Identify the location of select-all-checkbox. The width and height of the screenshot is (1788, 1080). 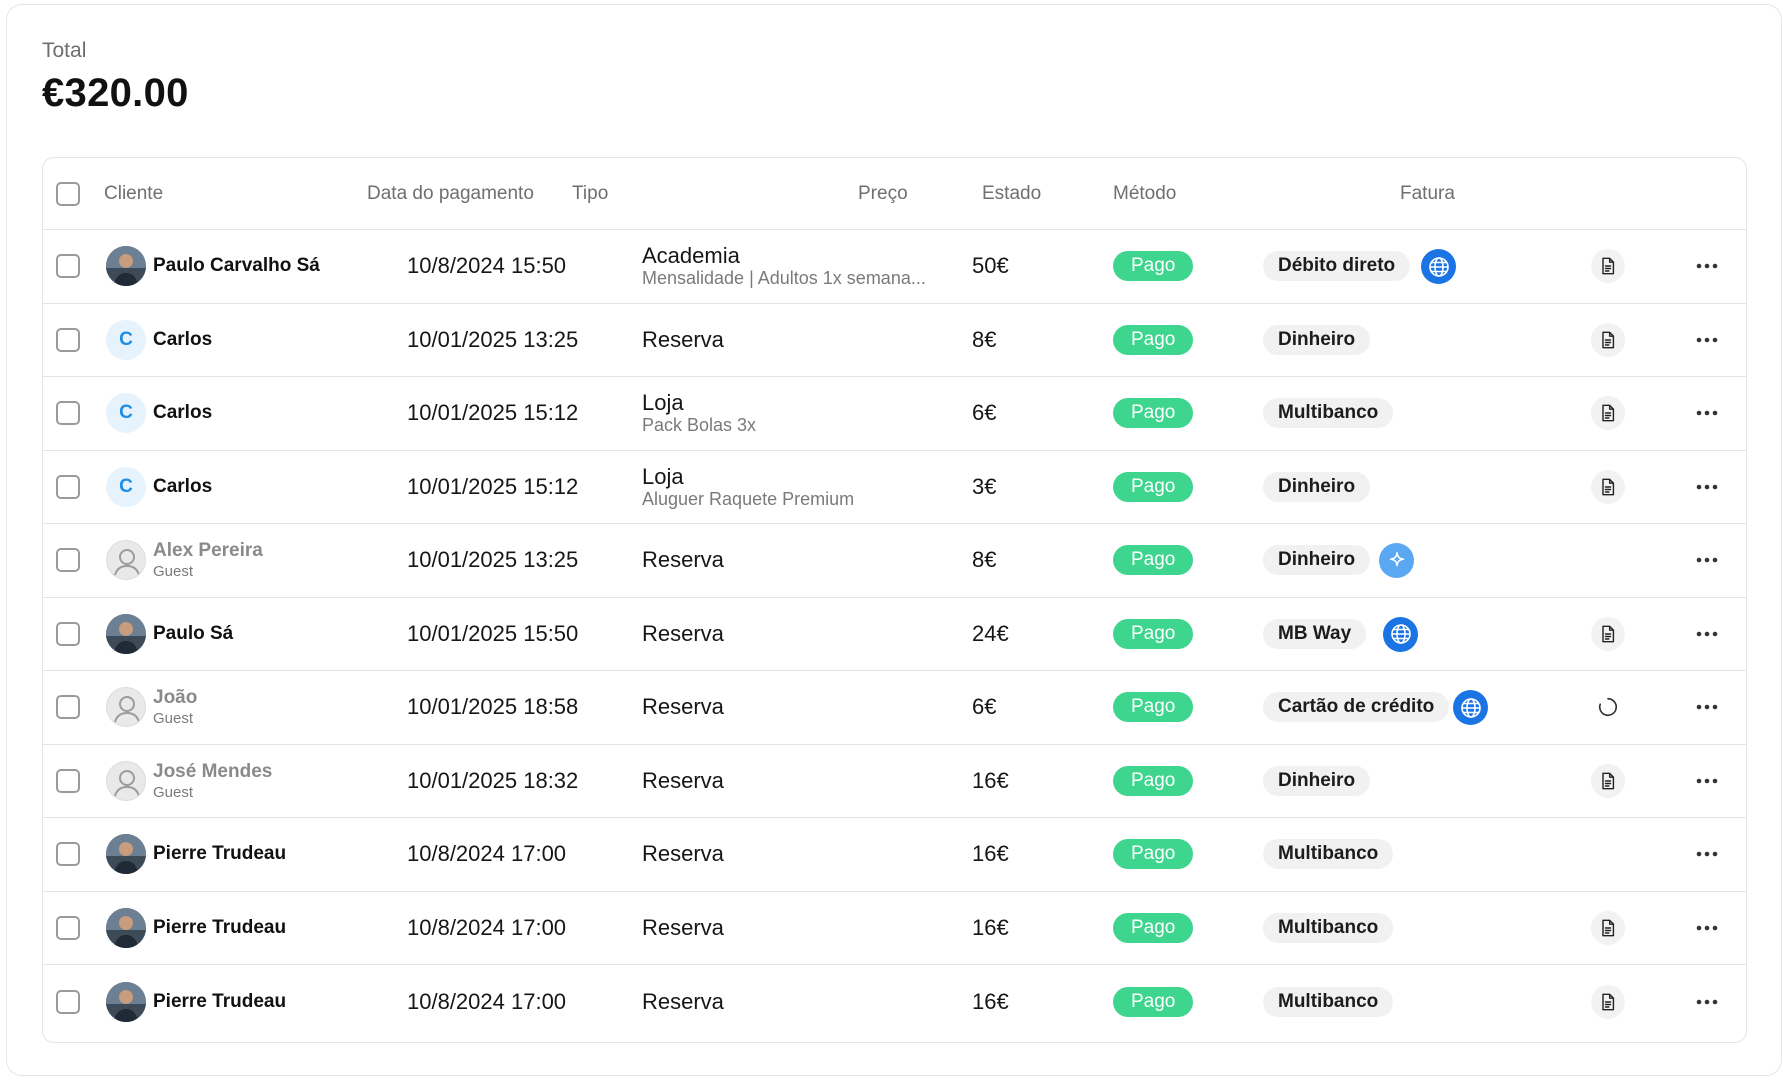
(68, 194).